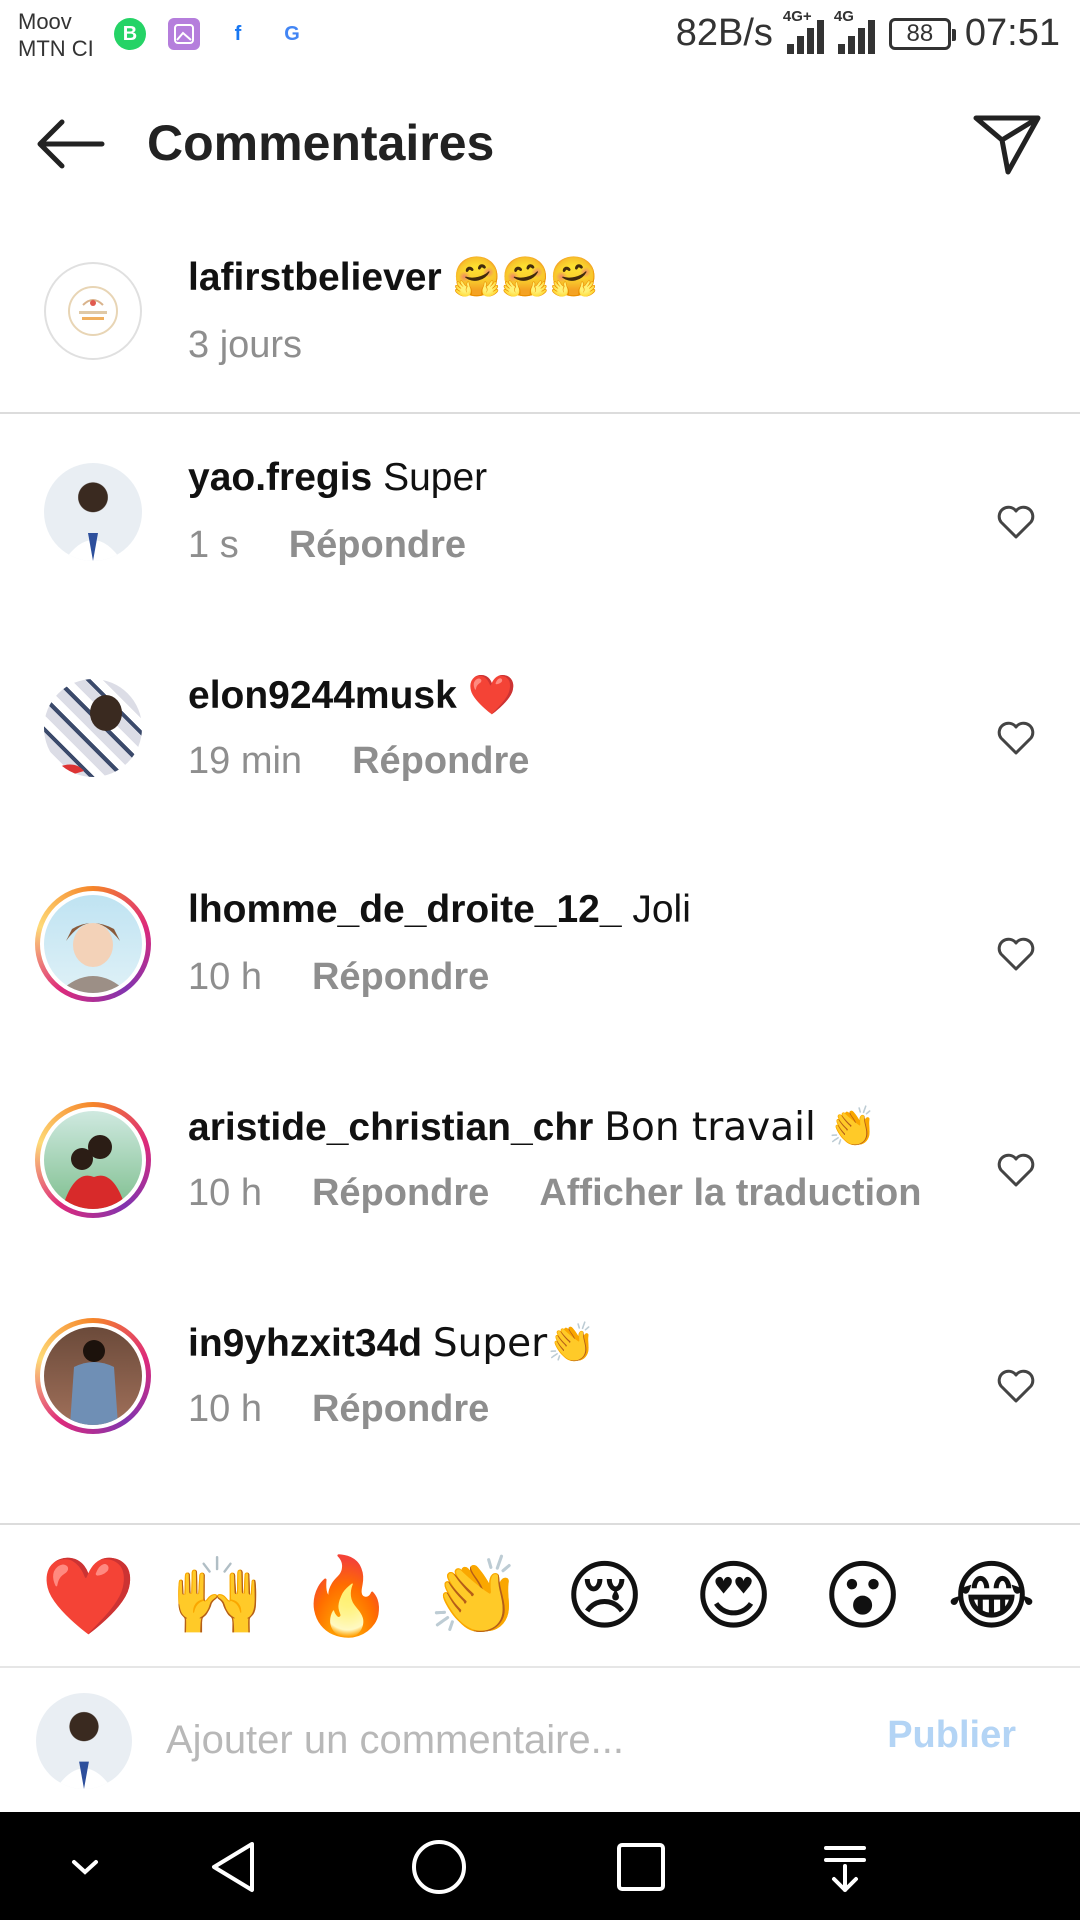  I want to click on comment-input, so click(496, 1740).